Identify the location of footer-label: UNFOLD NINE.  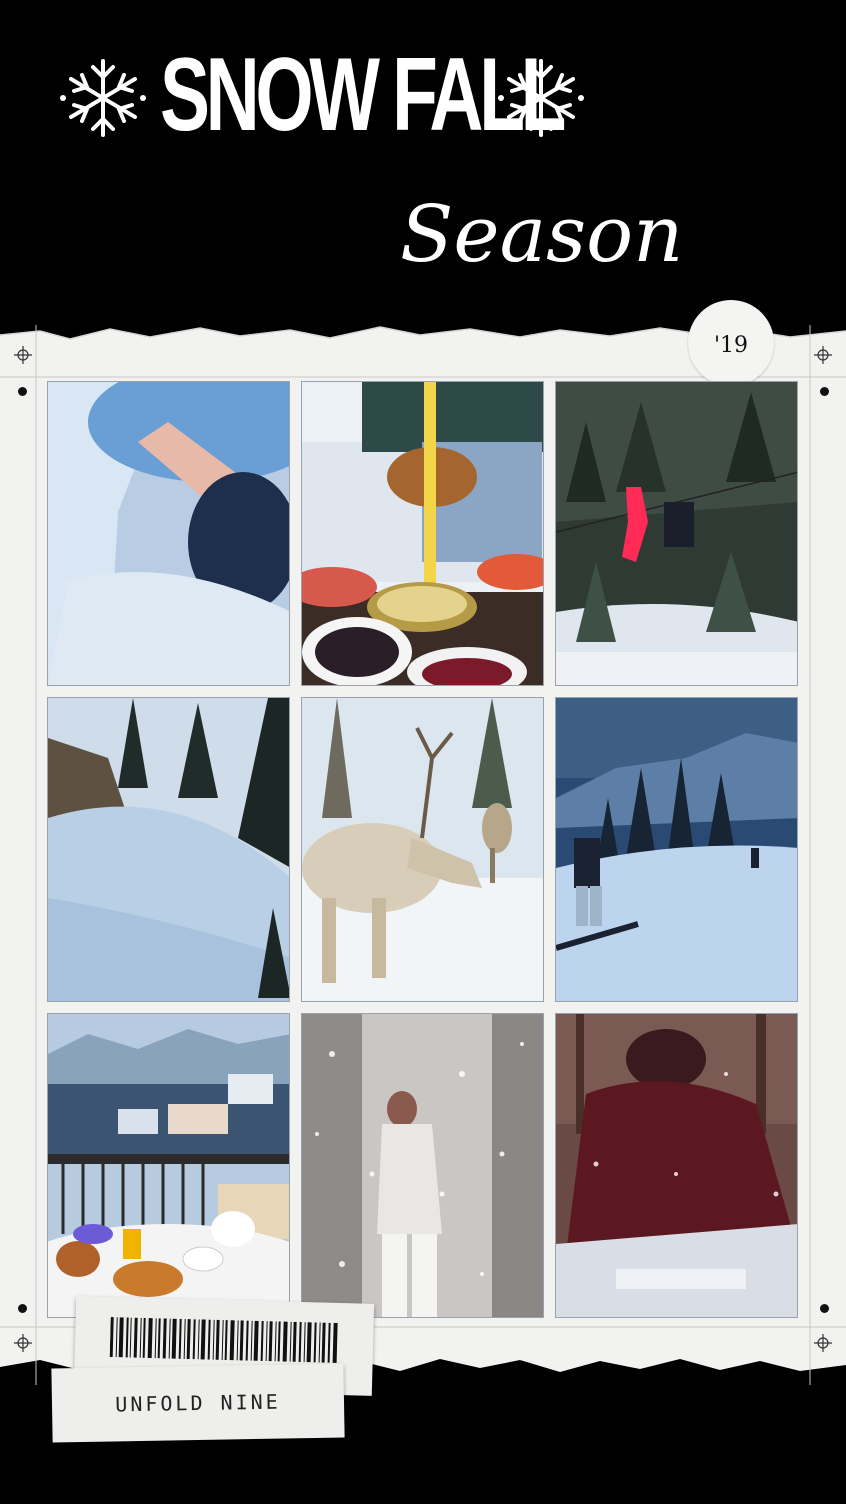
(198, 1403).